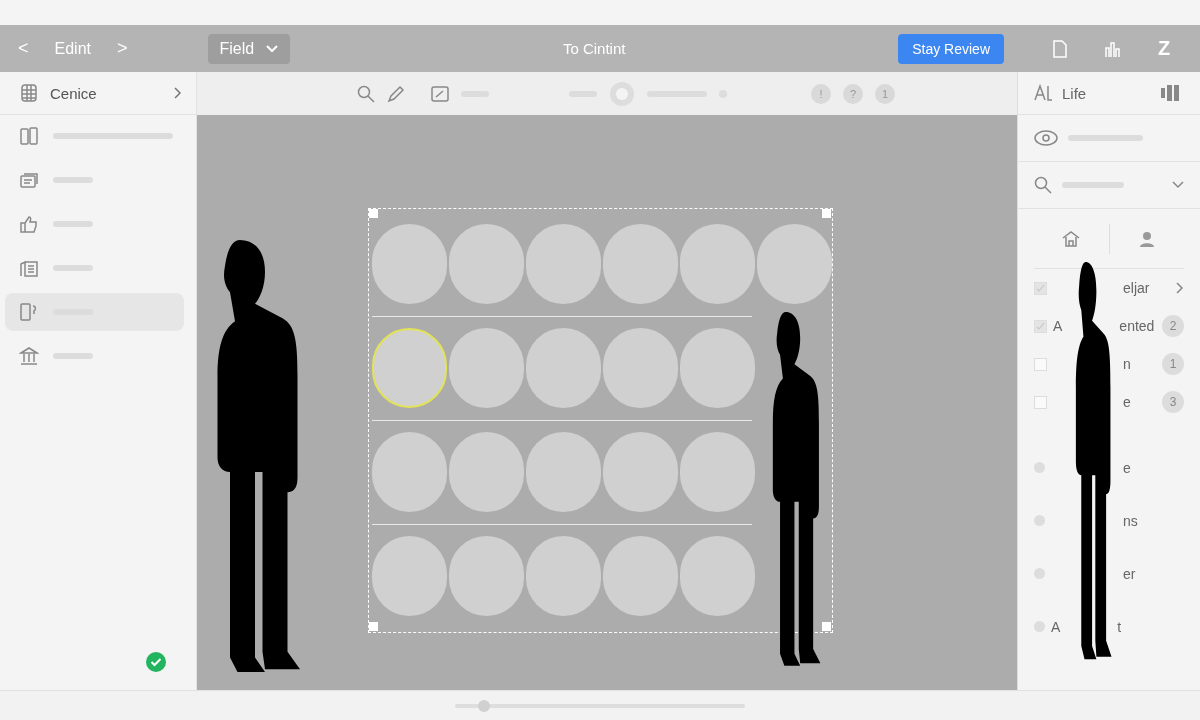  Describe the element at coordinates (1044, 93) in the screenshot. I see `text-style-icon` at that location.